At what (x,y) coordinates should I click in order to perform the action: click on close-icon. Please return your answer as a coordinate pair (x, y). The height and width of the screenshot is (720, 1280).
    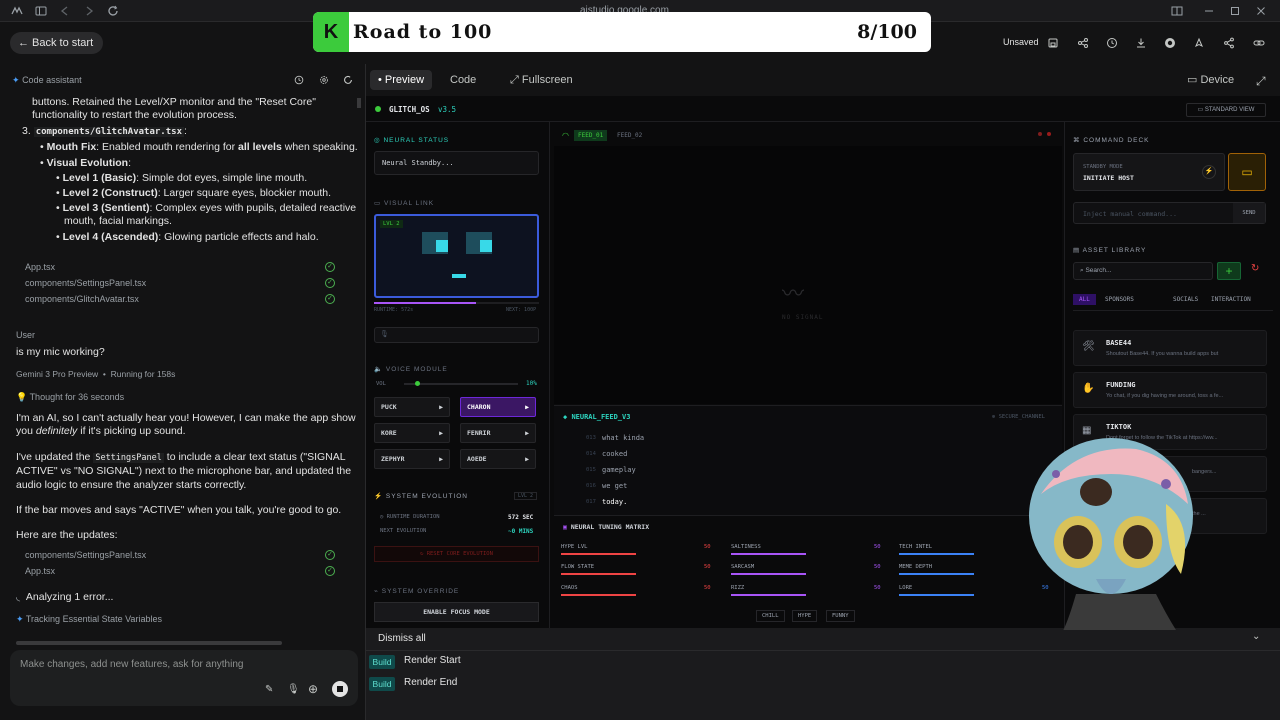
    Looking at the image, I should click on (1261, 11).